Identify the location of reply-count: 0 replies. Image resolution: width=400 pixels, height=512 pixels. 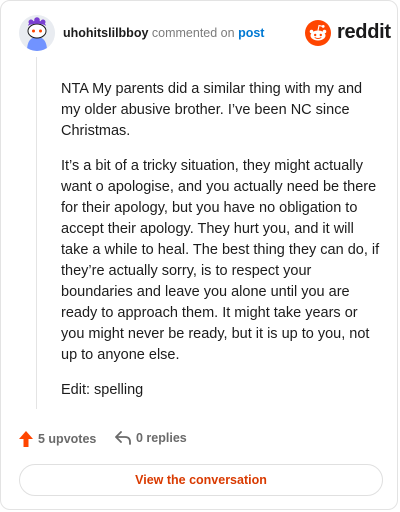
(161, 438).